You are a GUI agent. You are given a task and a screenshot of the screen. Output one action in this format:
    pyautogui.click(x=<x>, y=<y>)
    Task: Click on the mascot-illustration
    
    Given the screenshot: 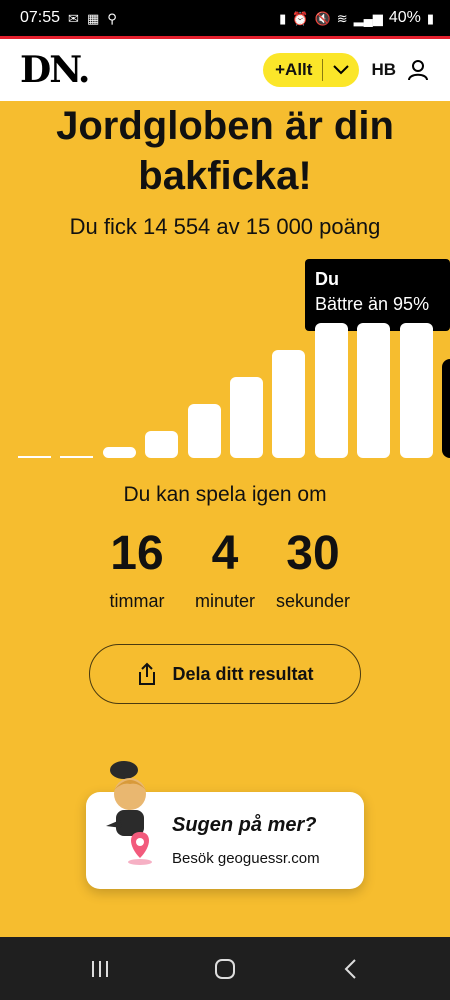 What is the action you would take?
    pyautogui.click(x=129, y=813)
    